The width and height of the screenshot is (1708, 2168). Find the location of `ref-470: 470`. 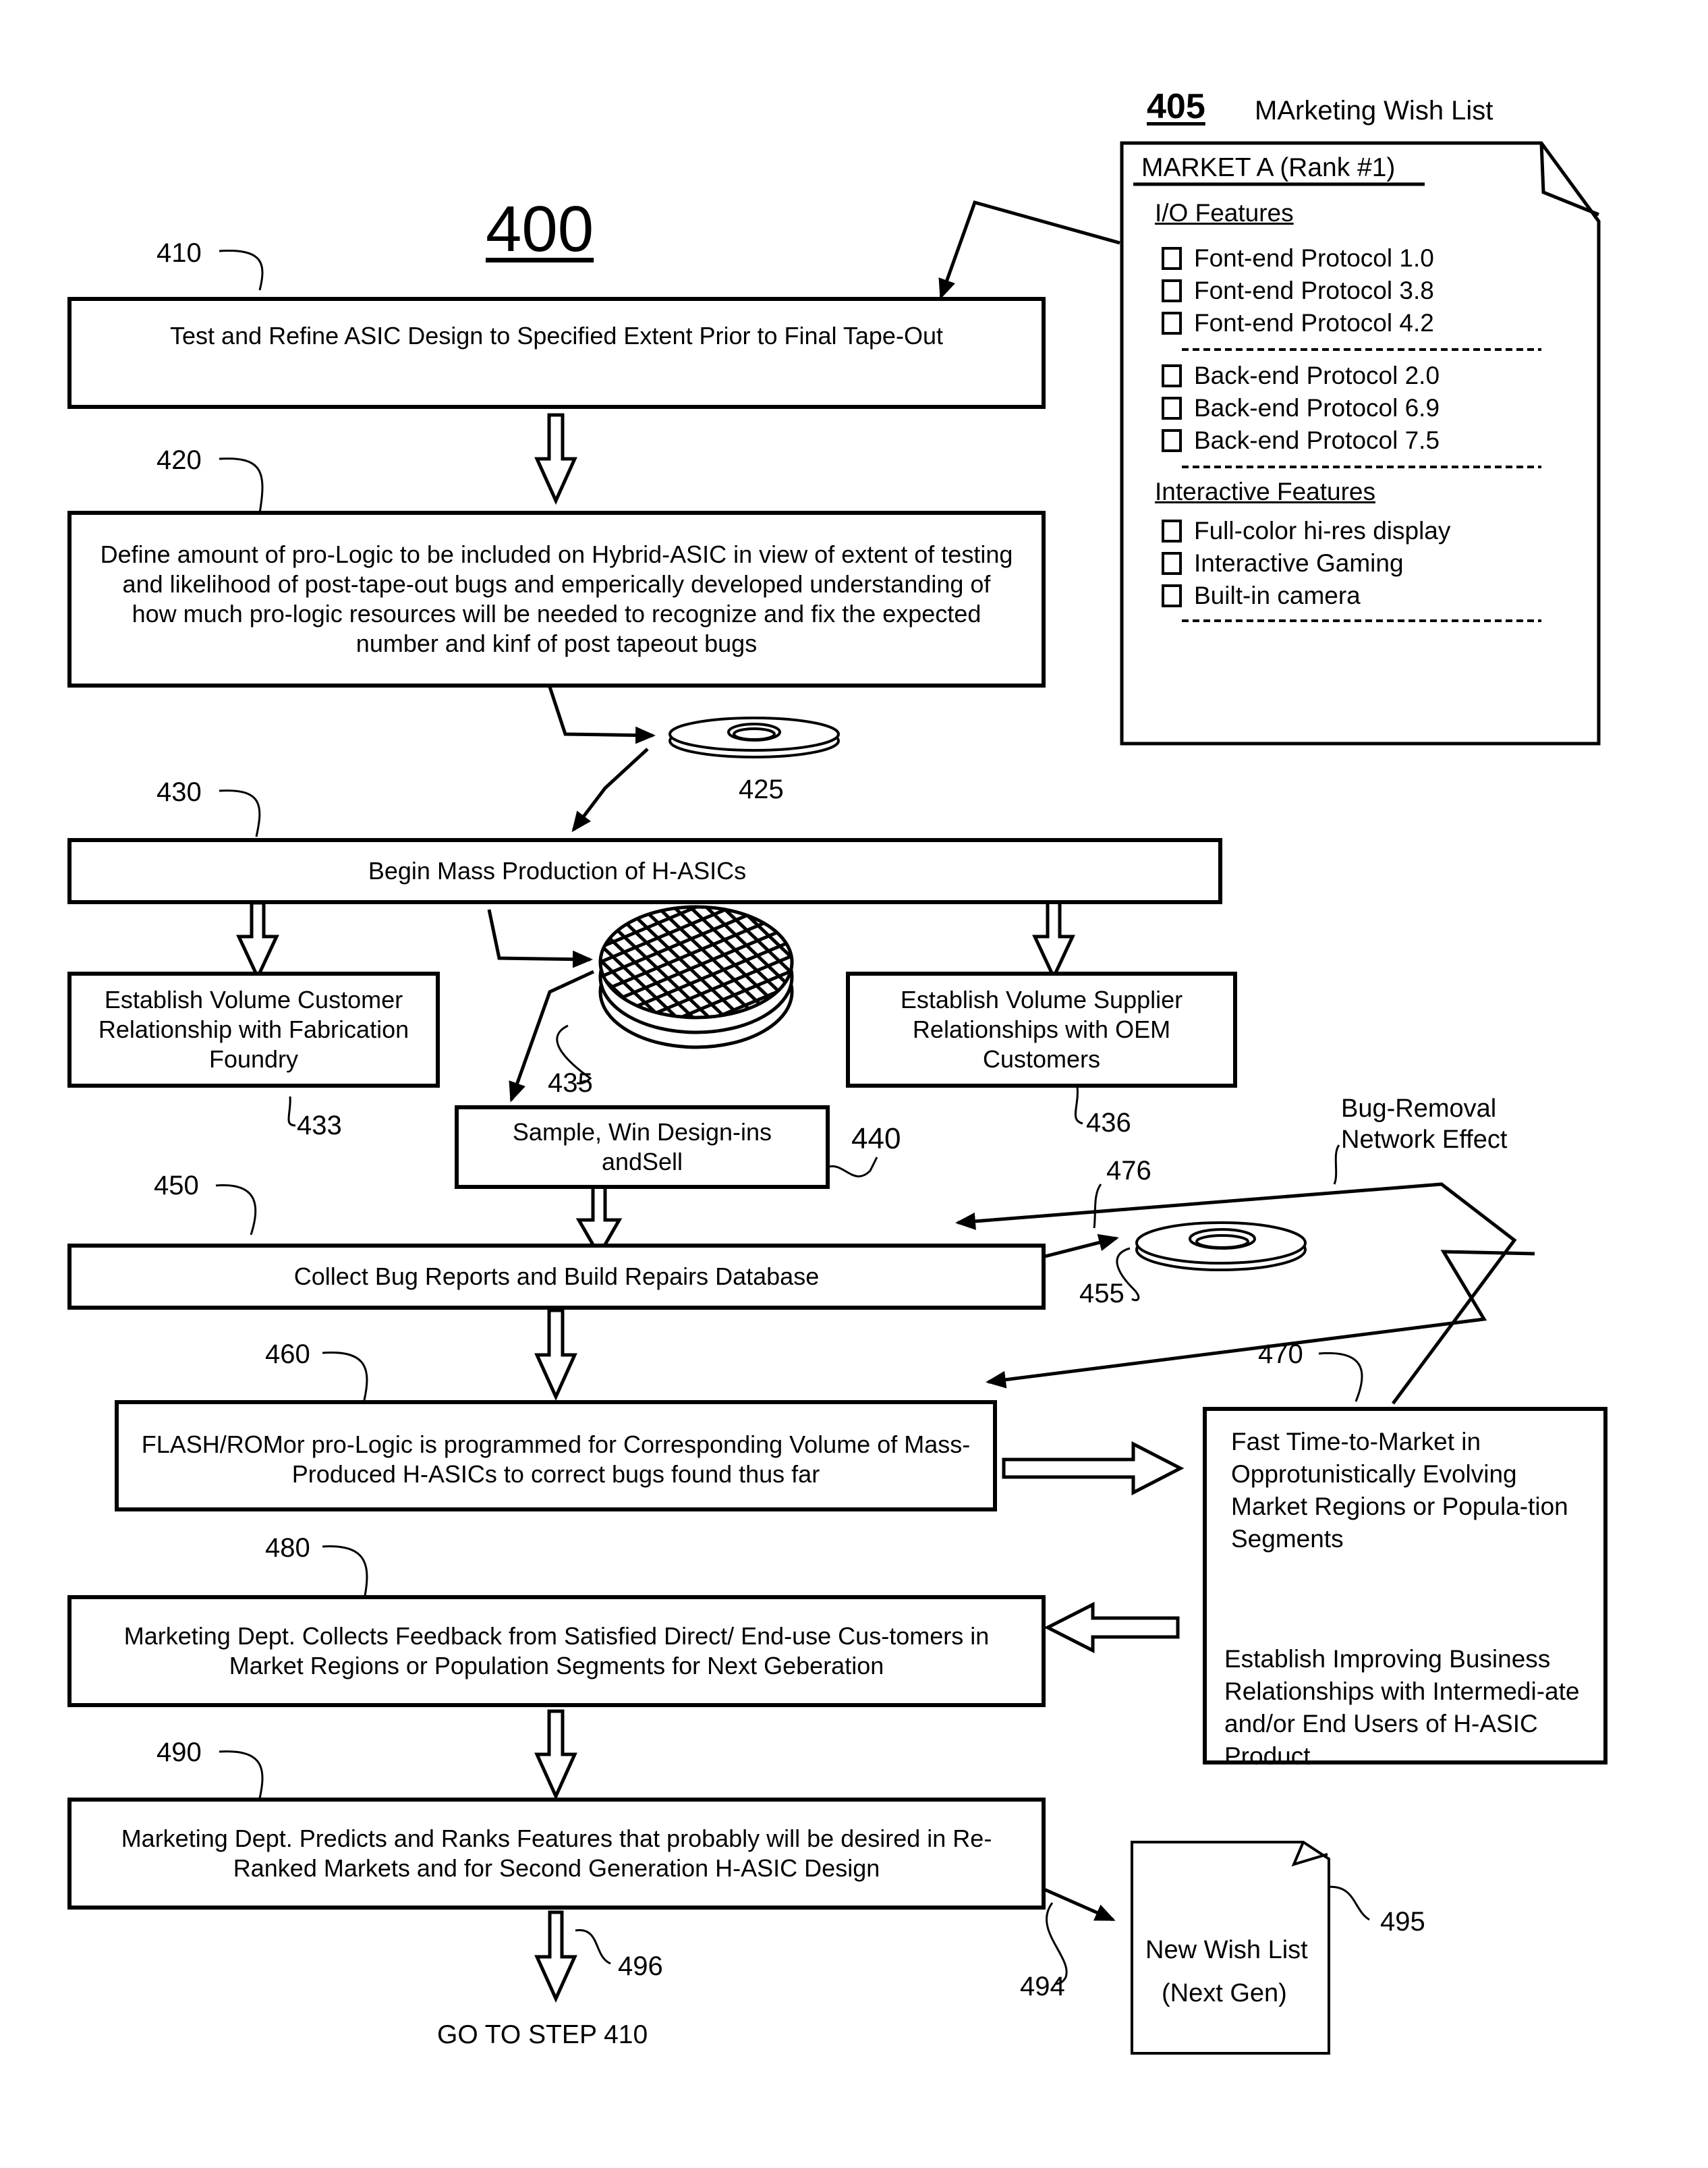

ref-470: 470 is located at coordinates (1280, 1354).